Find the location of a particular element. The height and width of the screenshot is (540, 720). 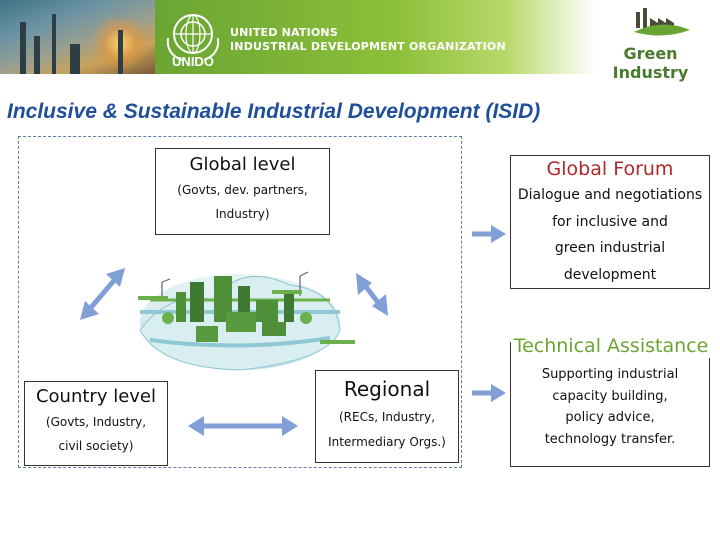

arrow-country-regional is located at coordinates (243, 426).